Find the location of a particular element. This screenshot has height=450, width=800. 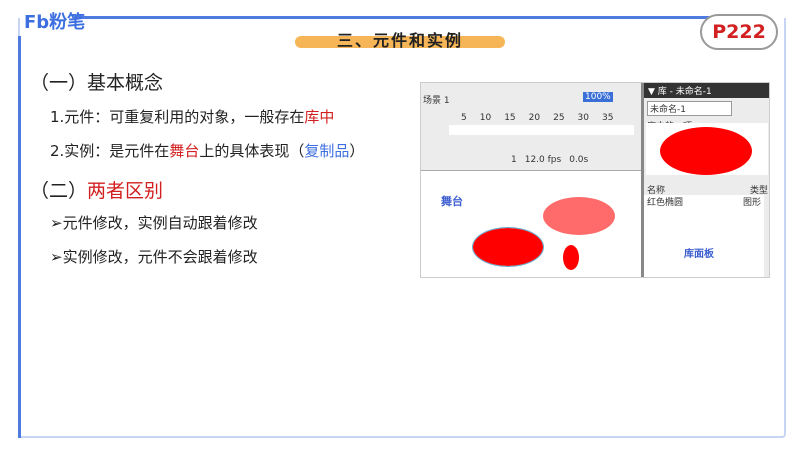

fps: 12.0 fps is located at coordinates (543, 160).